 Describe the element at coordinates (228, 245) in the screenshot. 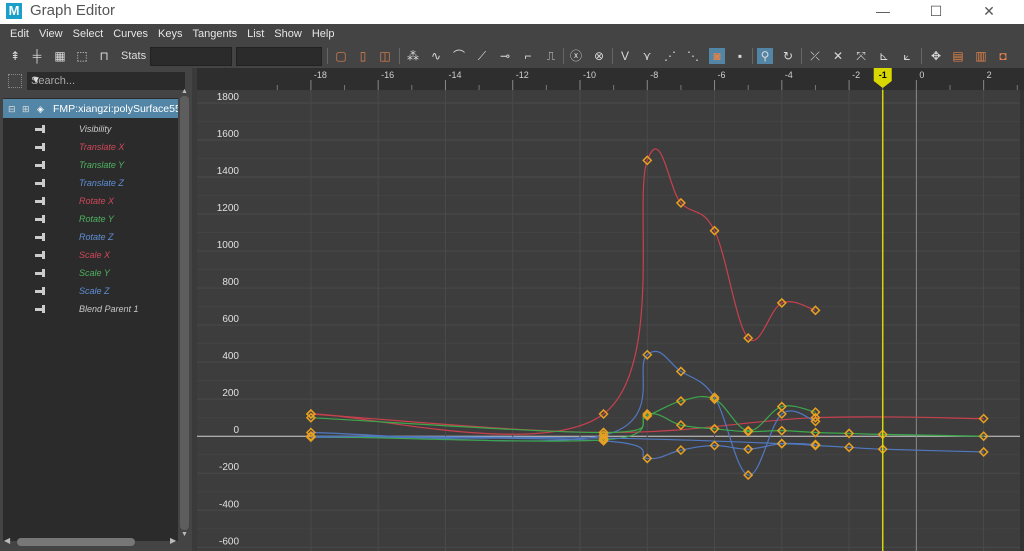

I see `y-tick-label: 1000` at that location.